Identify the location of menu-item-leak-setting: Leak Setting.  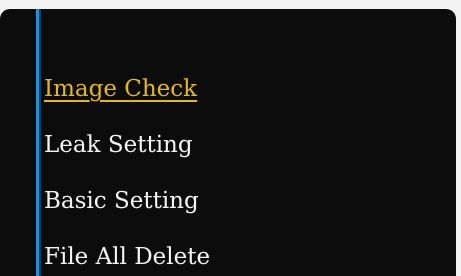
(127, 145).